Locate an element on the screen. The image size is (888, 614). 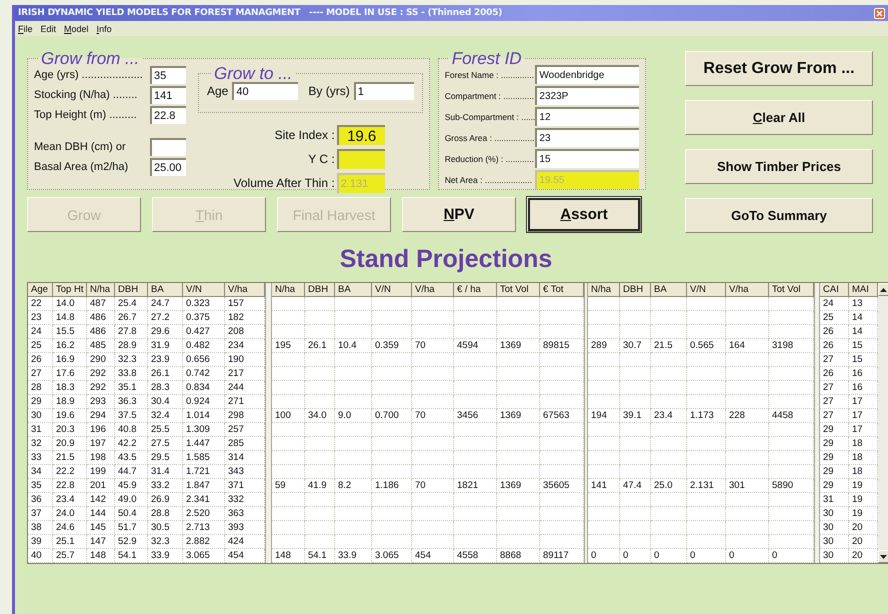
text-field: 23 is located at coordinates (587, 137).